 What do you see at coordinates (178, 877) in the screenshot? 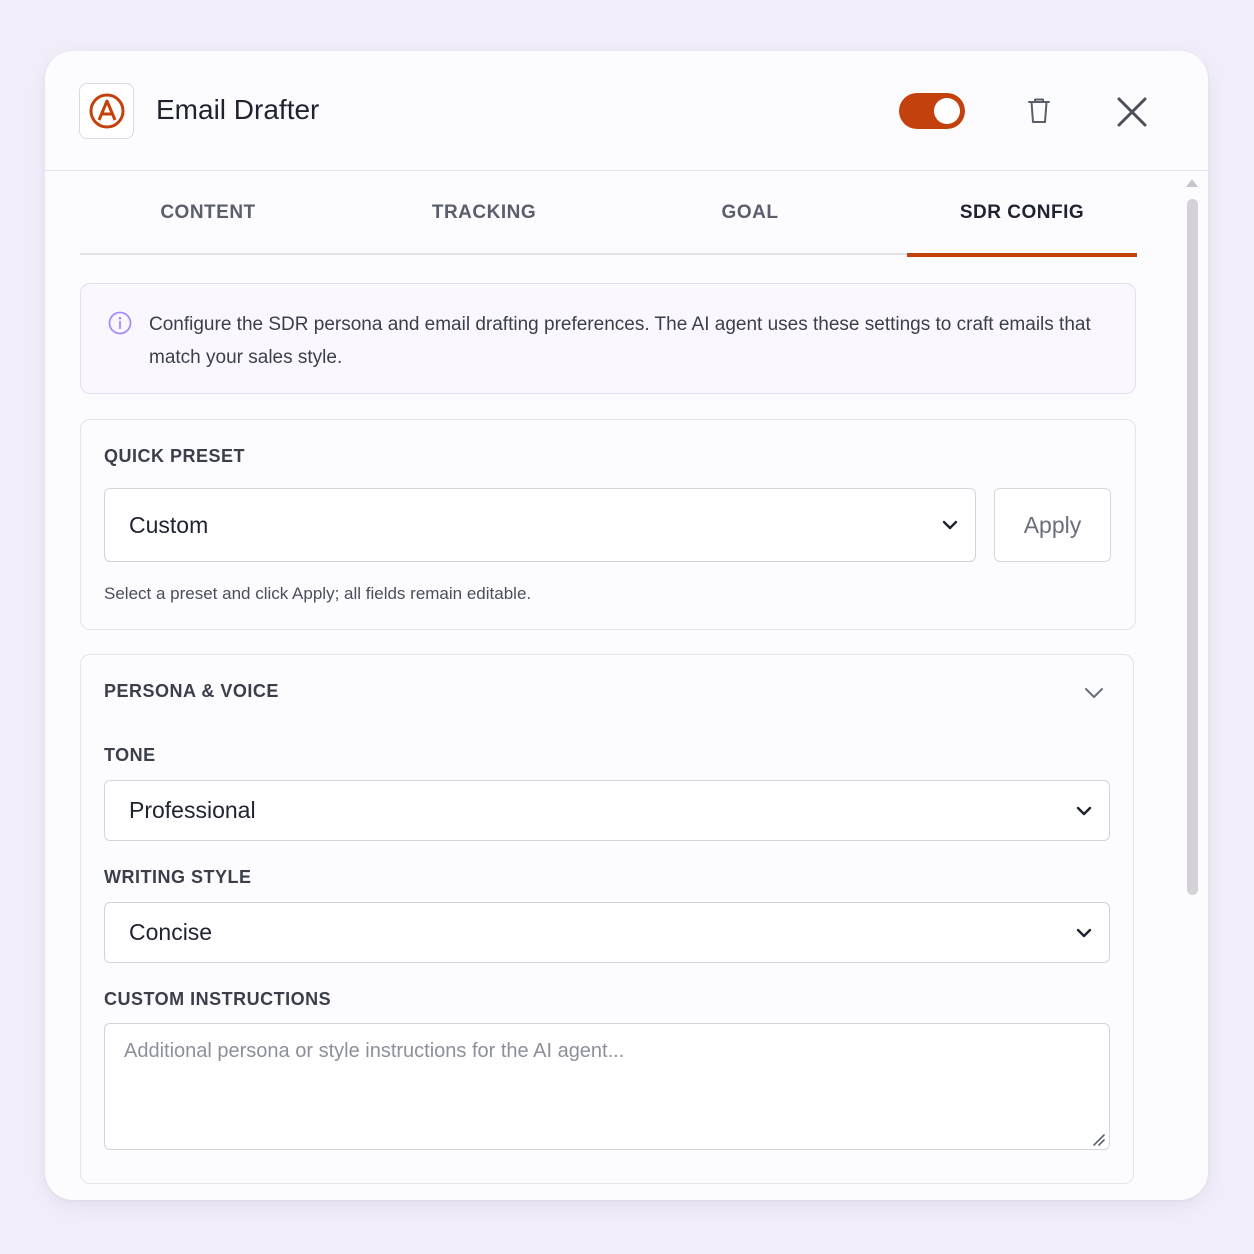
I see `writing-style-label: WRITING STYLE` at bounding box center [178, 877].